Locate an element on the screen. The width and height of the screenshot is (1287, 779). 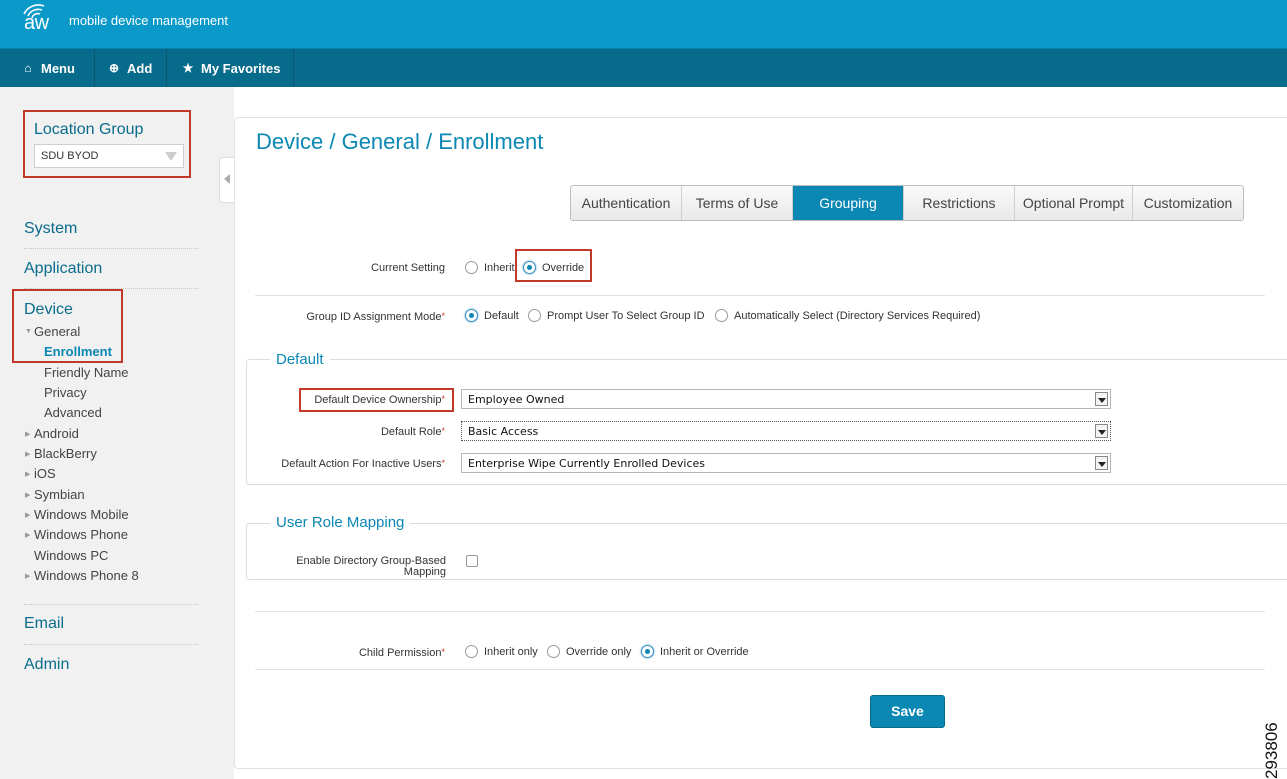
inactive-action-label: Default Action For Inactive Users* is located at coordinates (350, 464).